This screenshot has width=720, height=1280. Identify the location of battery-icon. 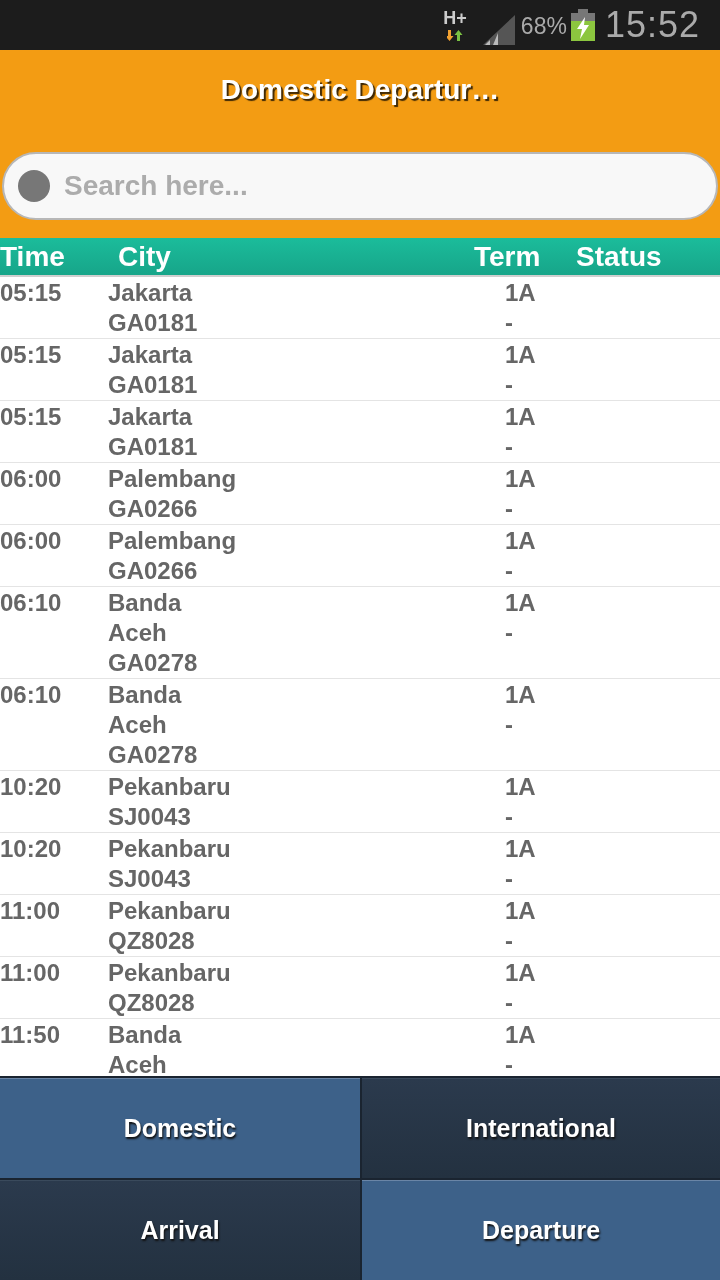
(582, 25).